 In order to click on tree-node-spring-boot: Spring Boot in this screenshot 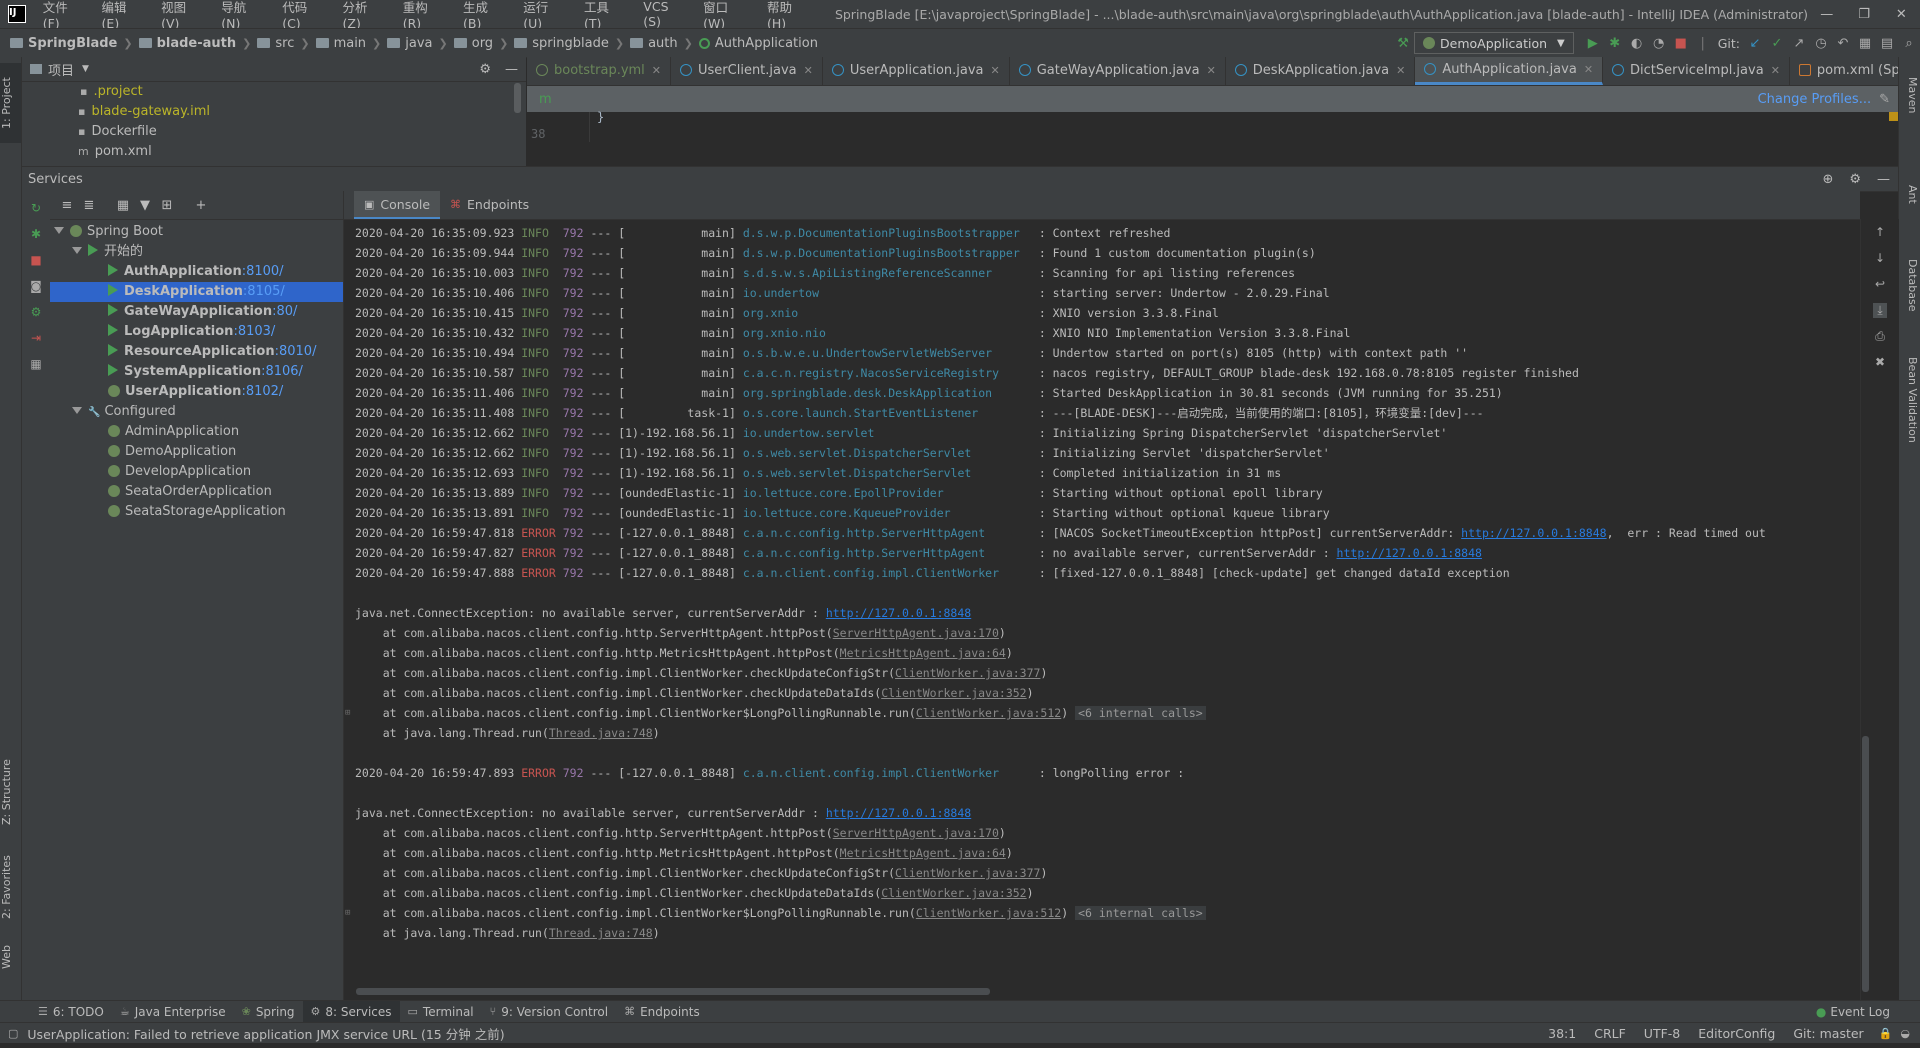, I will do `click(196, 232)`.